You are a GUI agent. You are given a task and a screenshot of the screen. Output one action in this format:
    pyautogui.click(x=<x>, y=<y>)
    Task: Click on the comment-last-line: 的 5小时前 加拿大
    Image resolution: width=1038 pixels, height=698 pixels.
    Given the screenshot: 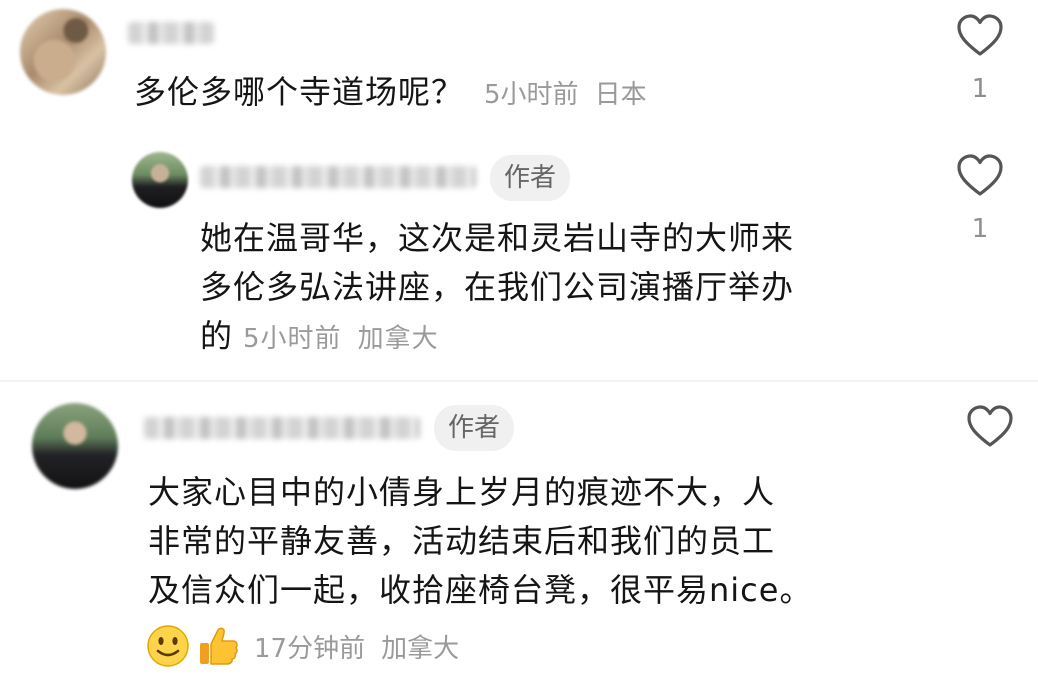 What is the action you would take?
    pyautogui.click(x=560, y=338)
    